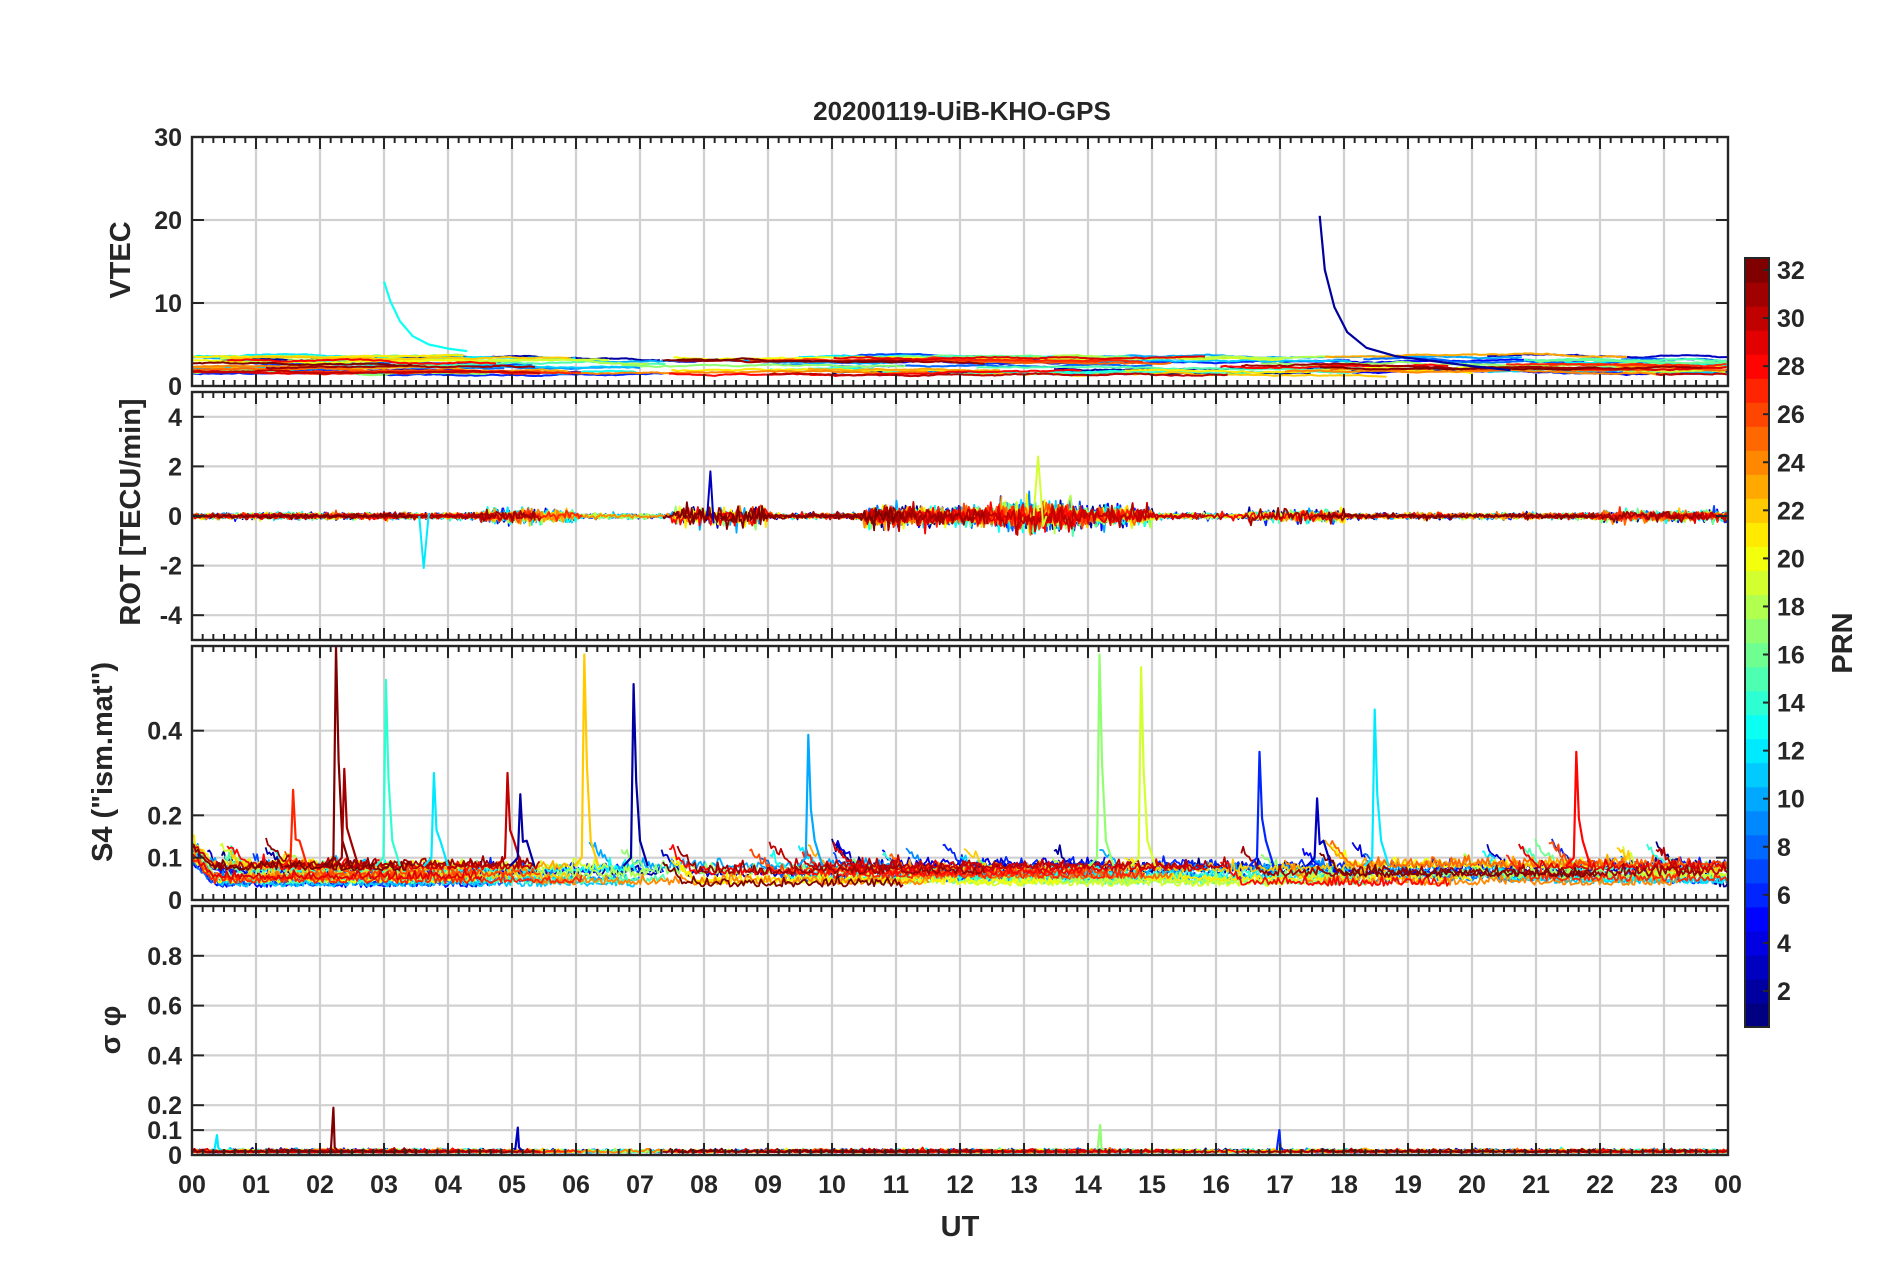  What do you see at coordinates (896, 1185) in the screenshot?
I see `x-tick-label: 11` at bounding box center [896, 1185].